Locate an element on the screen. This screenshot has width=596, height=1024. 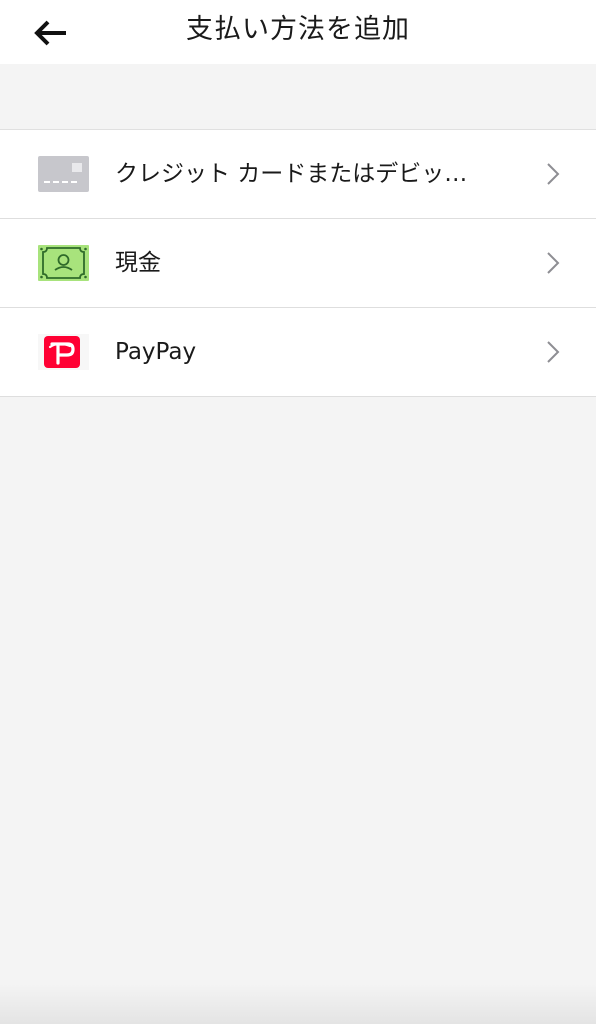
spacer is located at coordinates (298, 96).